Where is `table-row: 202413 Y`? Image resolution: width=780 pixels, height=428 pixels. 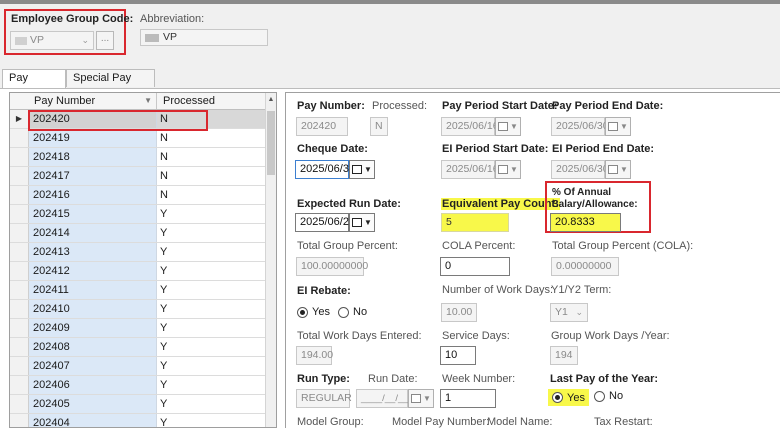 table-row: 202413 Y is located at coordinates (138, 252).